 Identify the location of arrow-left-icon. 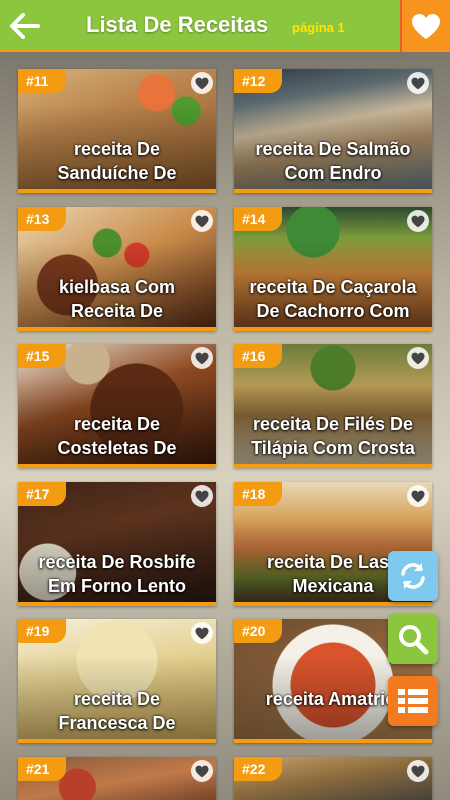
(25, 26).